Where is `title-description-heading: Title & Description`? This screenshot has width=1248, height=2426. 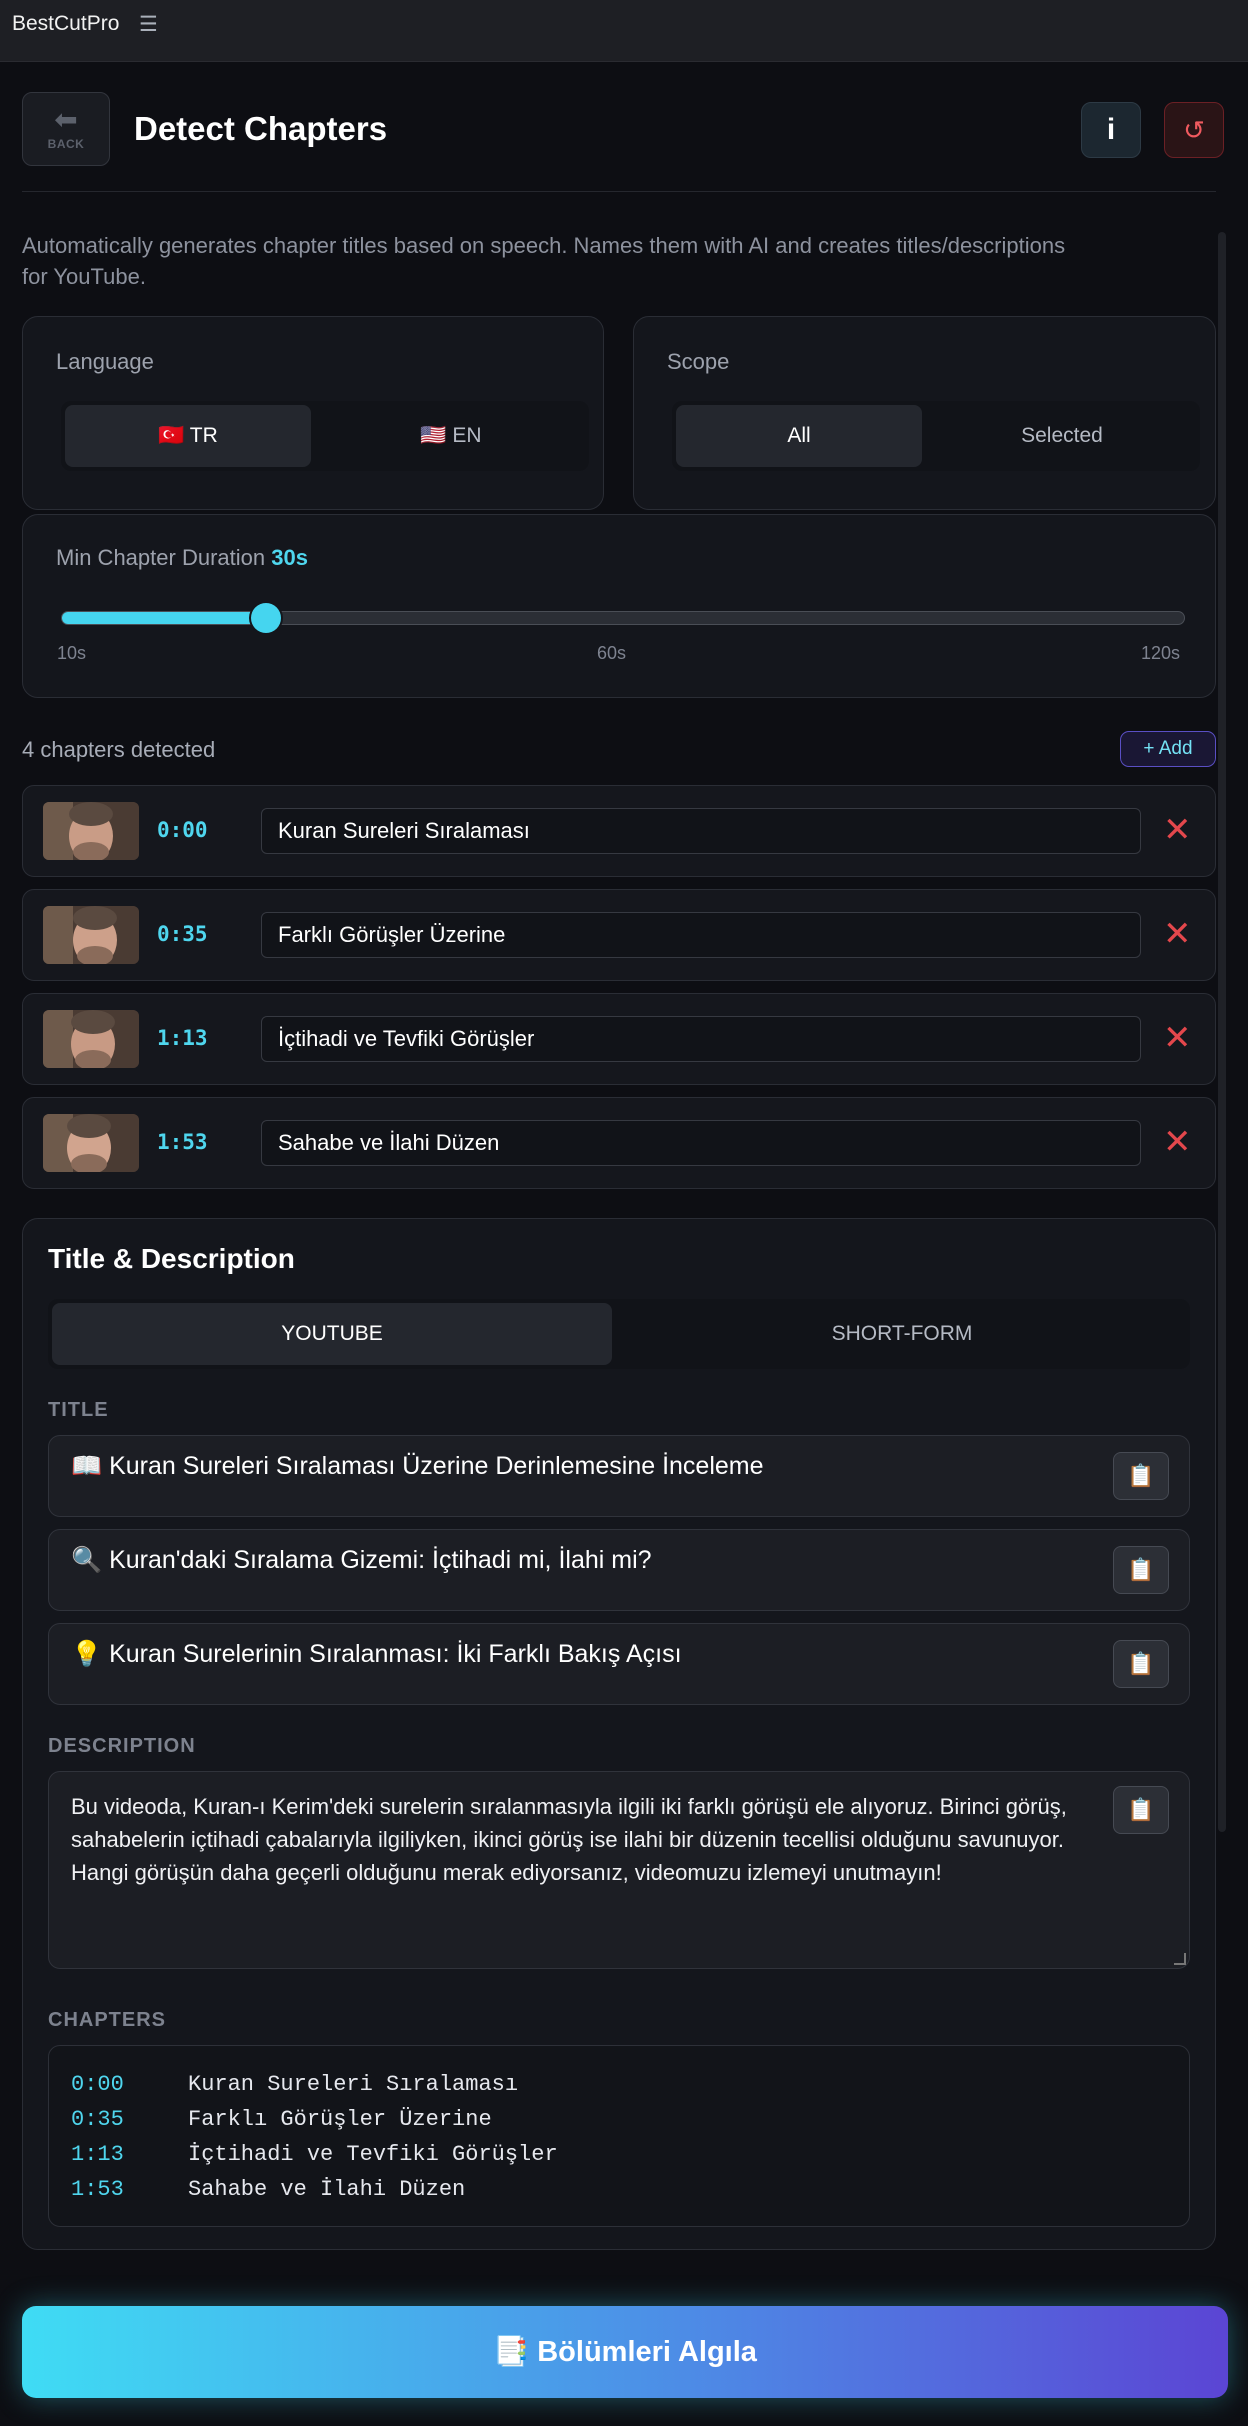
title-description-heading: Title & Description is located at coordinates (171, 1258).